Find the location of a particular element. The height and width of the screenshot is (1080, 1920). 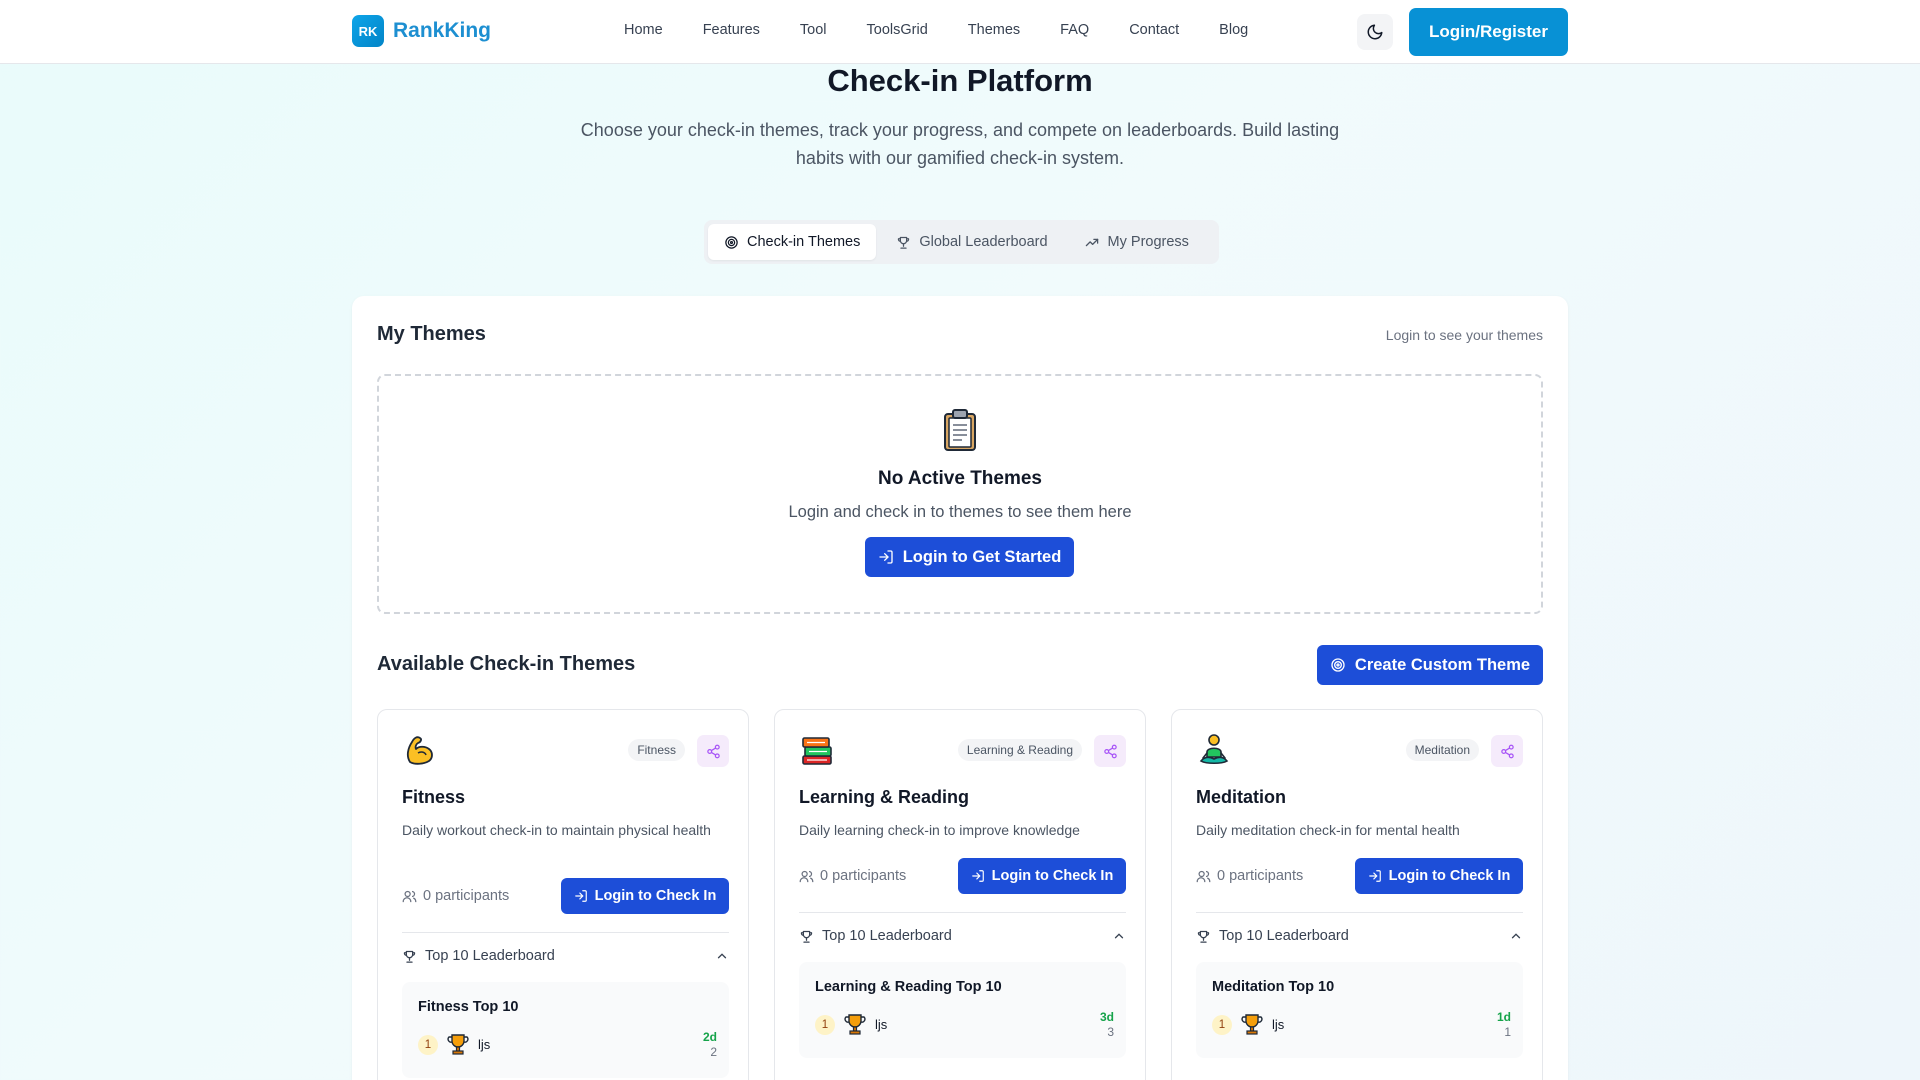

nav-home: Home is located at coordinates (643, 30).